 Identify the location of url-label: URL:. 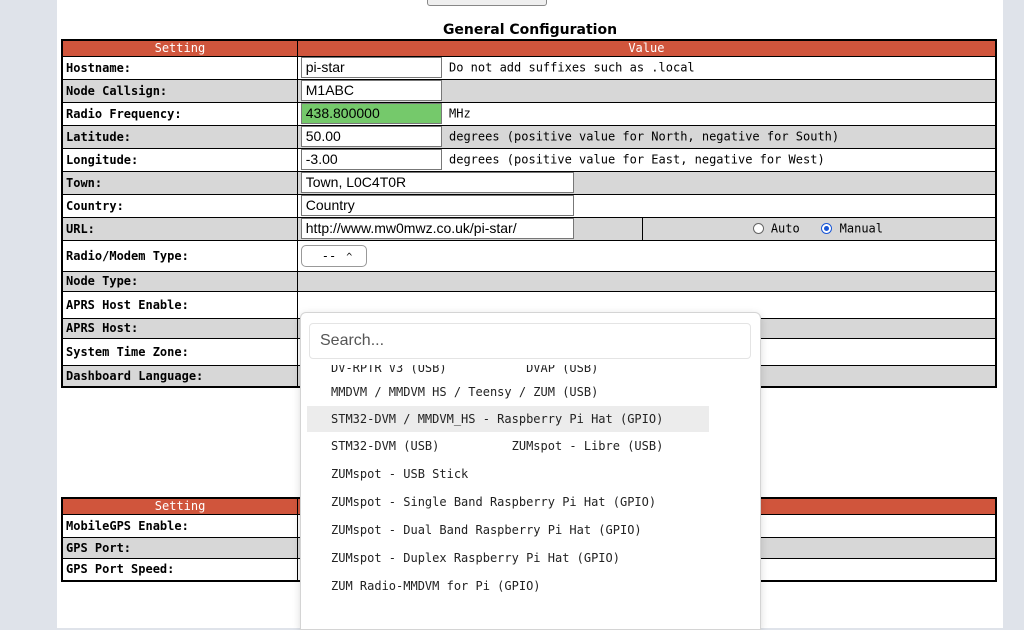
(179, 228).